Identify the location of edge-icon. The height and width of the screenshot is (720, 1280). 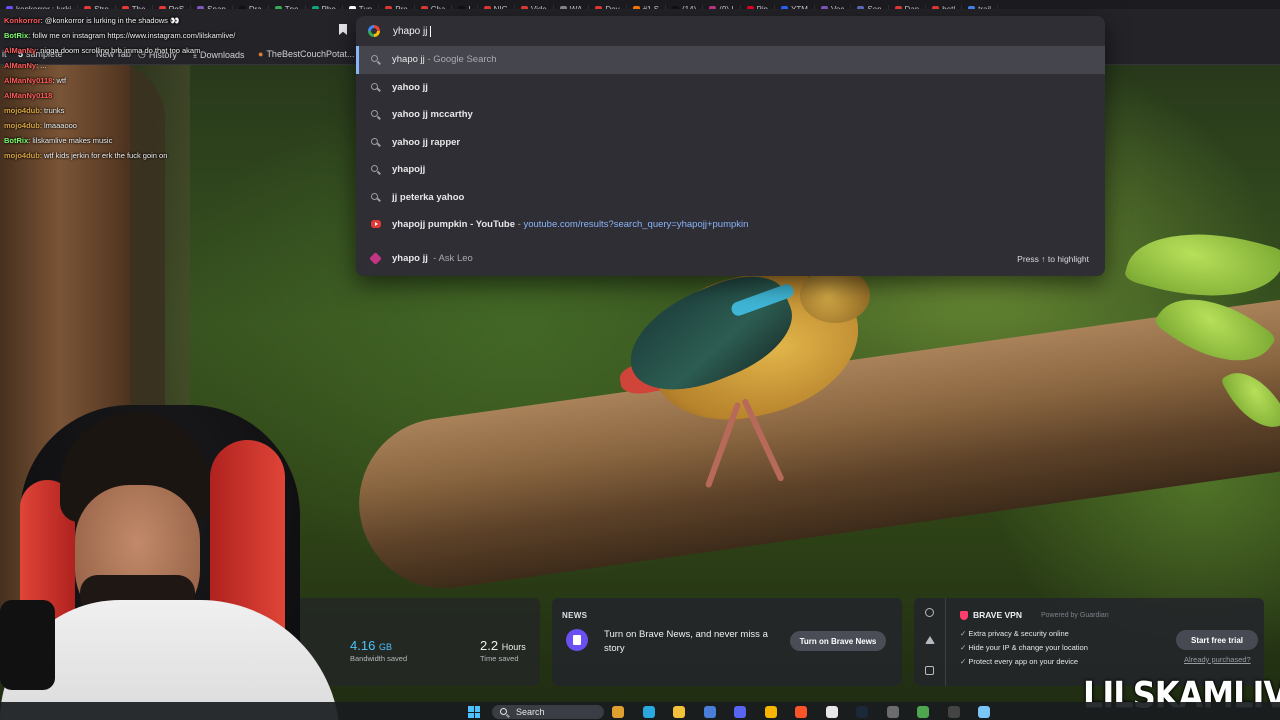
(648, 712).